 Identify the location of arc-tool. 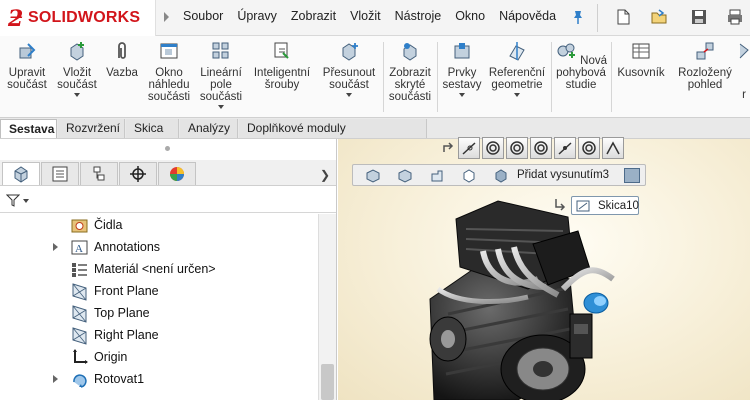
(565, 148).